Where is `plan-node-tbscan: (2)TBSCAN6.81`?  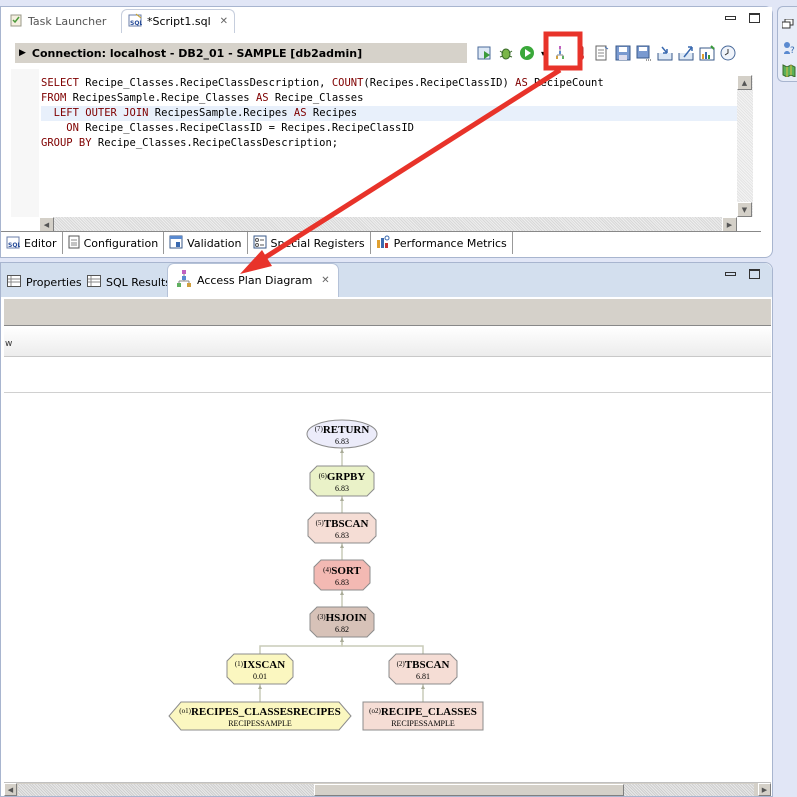 plan-node-tbscan: (2)TBSCAN6.81 is located at coordinates (423, 669).